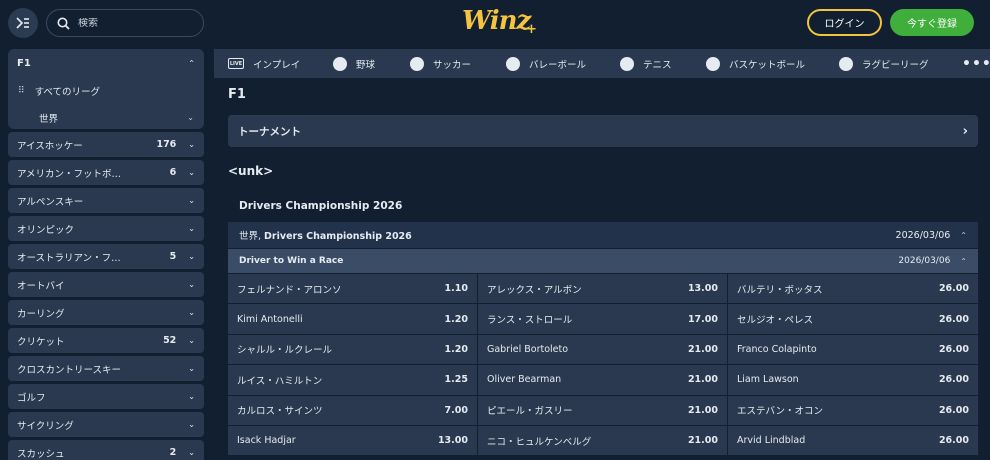 The image size is (990, 460). Describe the element at coordinates (602, 349) in the screenshot. I see `odds-cell: Gabriel Bortoleto 21.00` at that location.